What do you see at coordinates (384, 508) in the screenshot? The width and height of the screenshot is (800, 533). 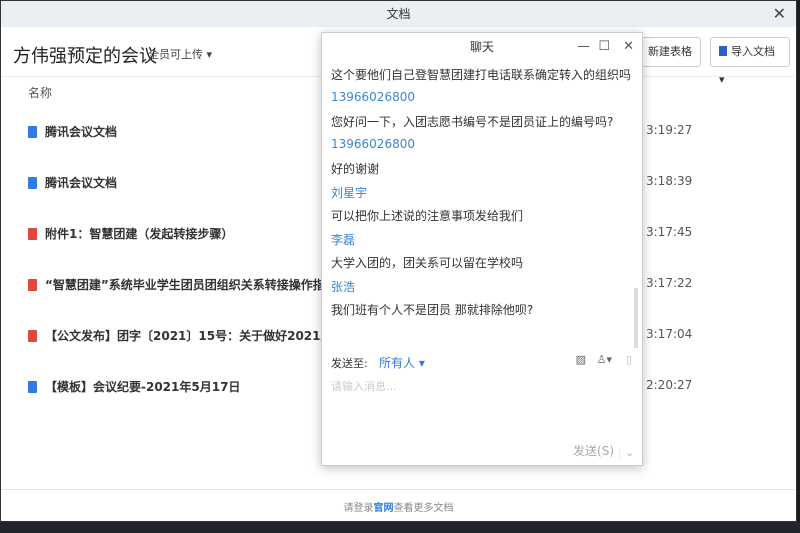 I see `official-site-link: 官网` at bounding box center [384, 508].